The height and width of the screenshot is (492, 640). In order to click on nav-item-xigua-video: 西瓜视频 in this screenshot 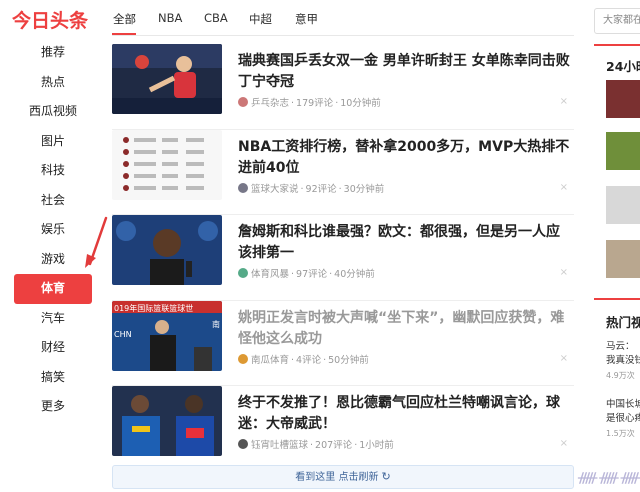, I will do `click(53, 112)`.